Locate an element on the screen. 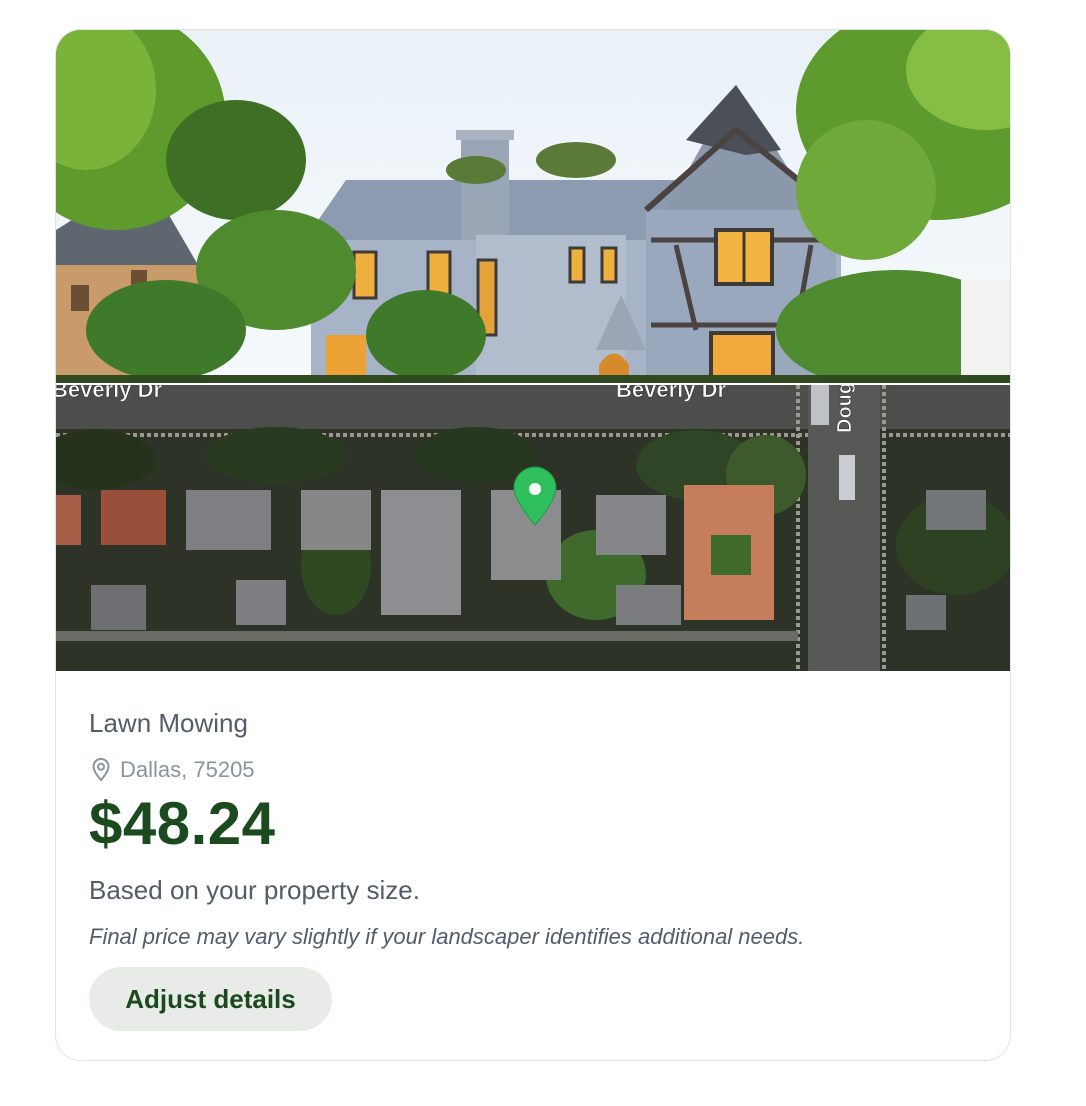 The image size is (1086, 1106). price: $48.24 is located at coordinates (182, 823).